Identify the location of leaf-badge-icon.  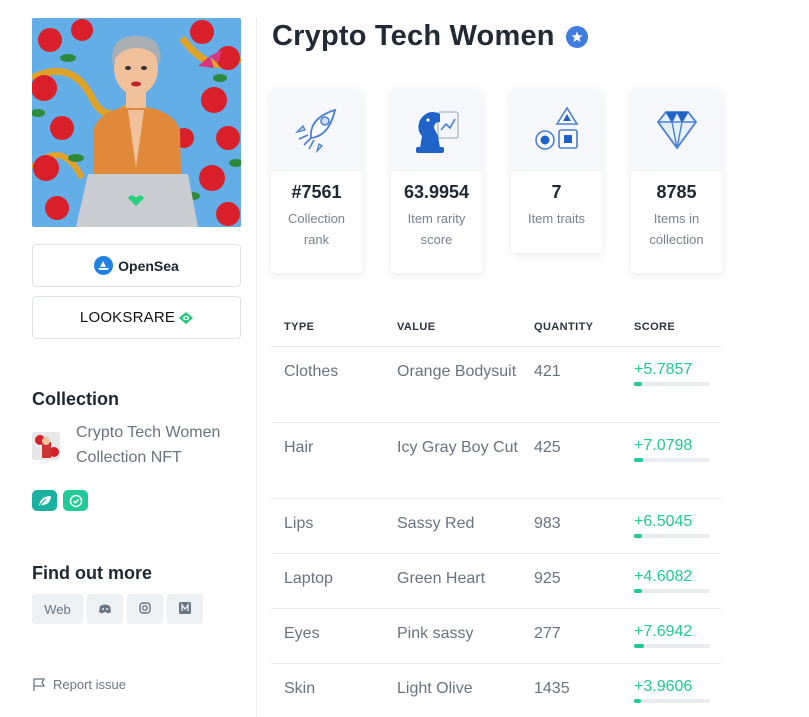
(44, 500).